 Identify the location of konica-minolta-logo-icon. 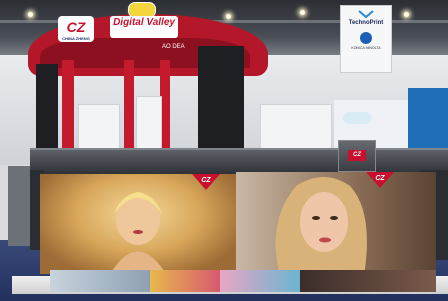
(366, 38).